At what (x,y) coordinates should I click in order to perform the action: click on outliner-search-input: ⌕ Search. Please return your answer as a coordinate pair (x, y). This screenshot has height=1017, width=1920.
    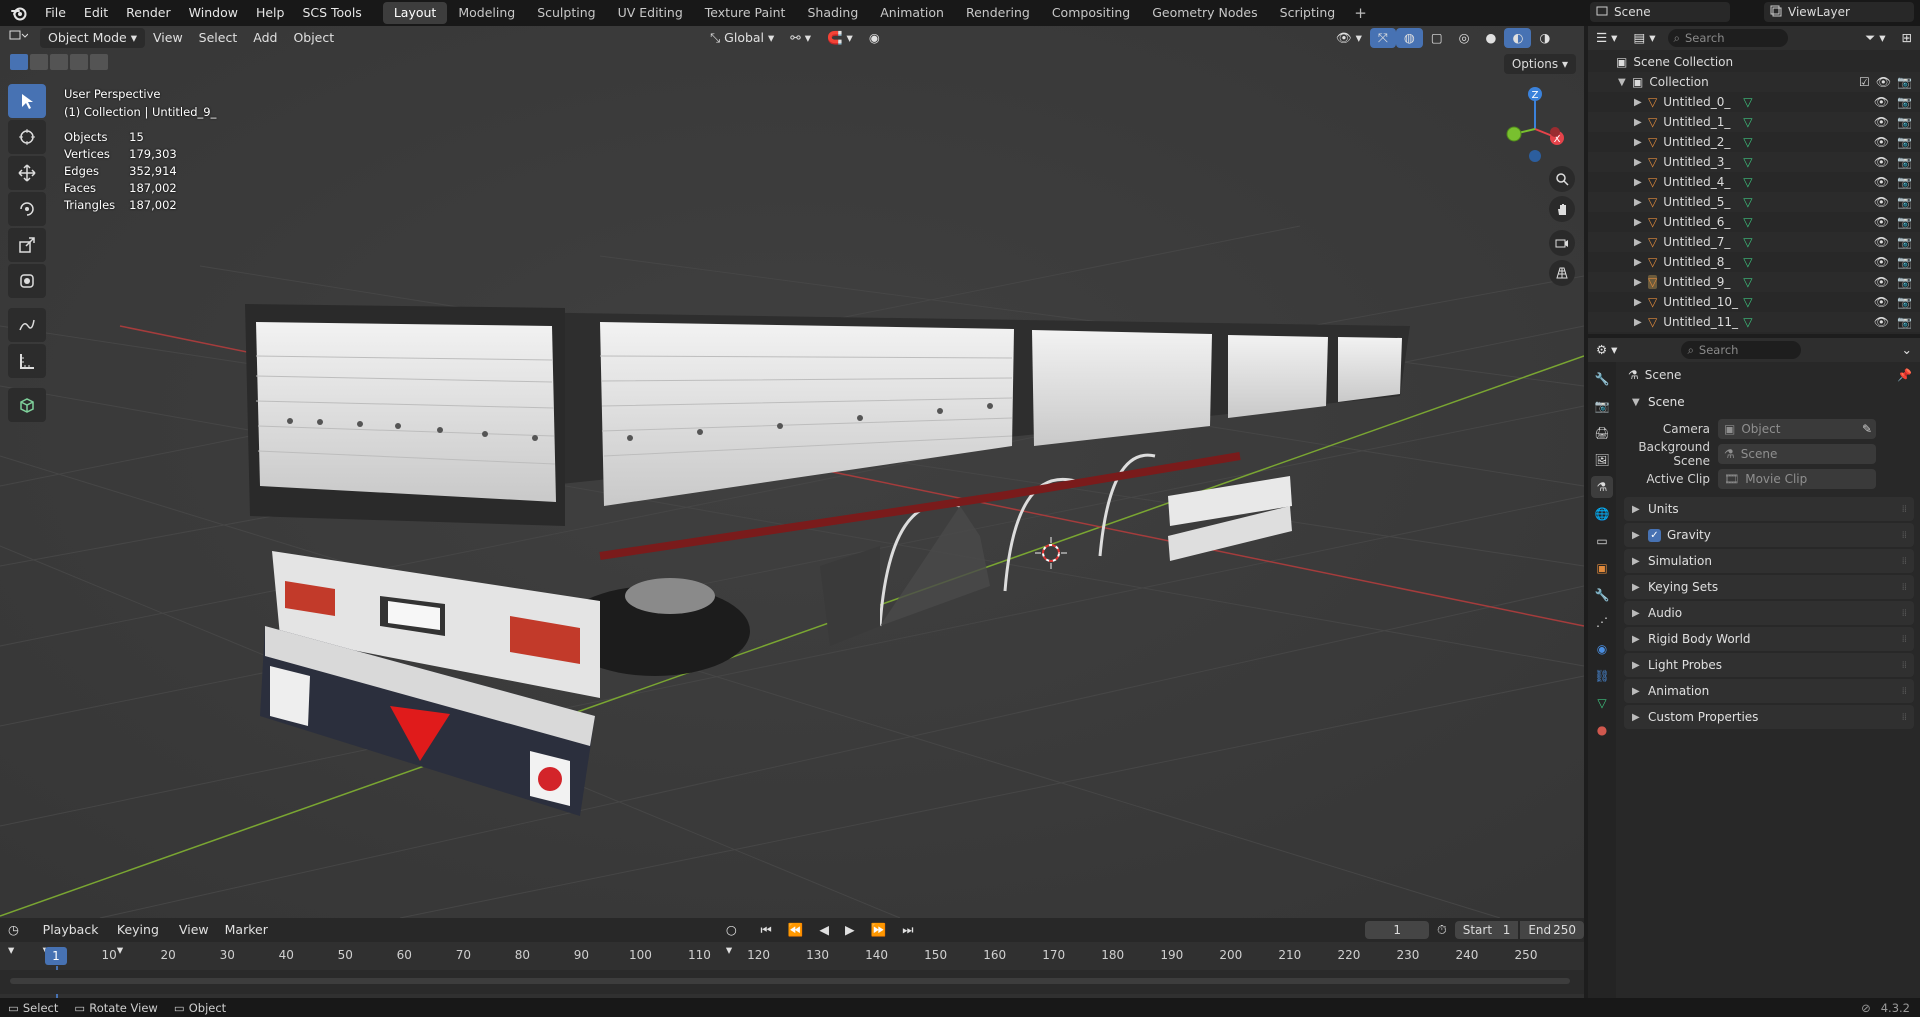
    Looking at the image, I should click on (1727, 38).